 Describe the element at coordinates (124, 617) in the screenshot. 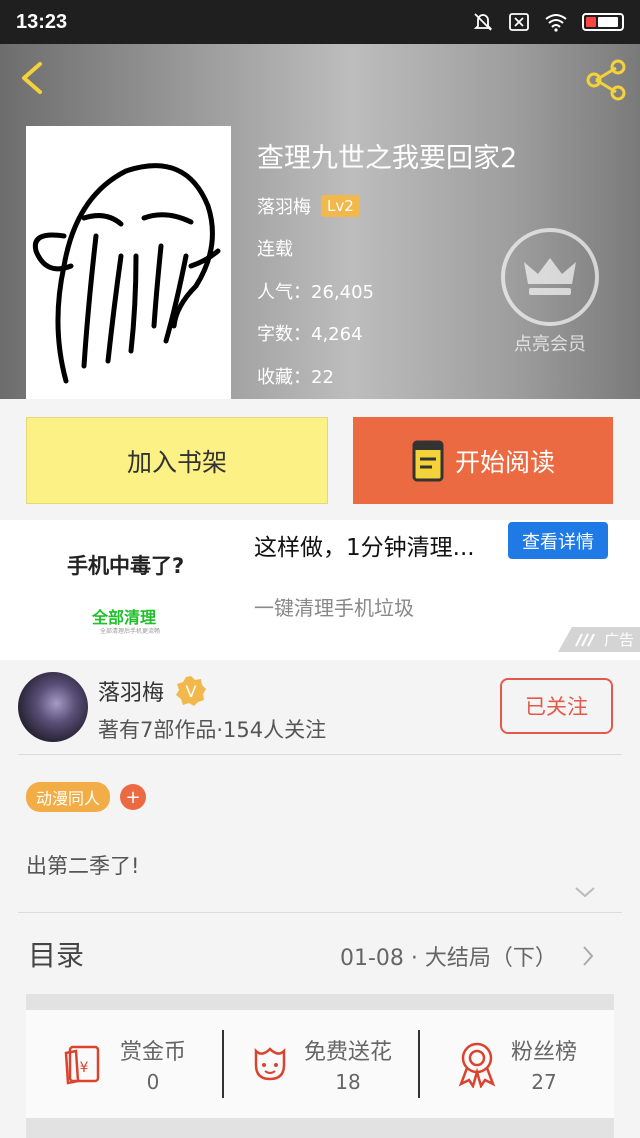

I see `ad-thumb-subtitle: 全部清理` at that location.